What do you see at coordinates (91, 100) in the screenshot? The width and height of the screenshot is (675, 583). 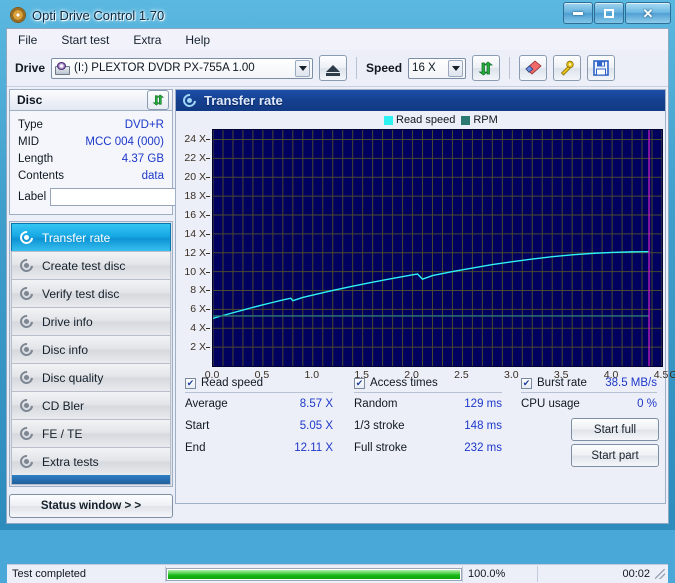 I see `disc-panel-header: Disc` at bounding box center [91, 100].